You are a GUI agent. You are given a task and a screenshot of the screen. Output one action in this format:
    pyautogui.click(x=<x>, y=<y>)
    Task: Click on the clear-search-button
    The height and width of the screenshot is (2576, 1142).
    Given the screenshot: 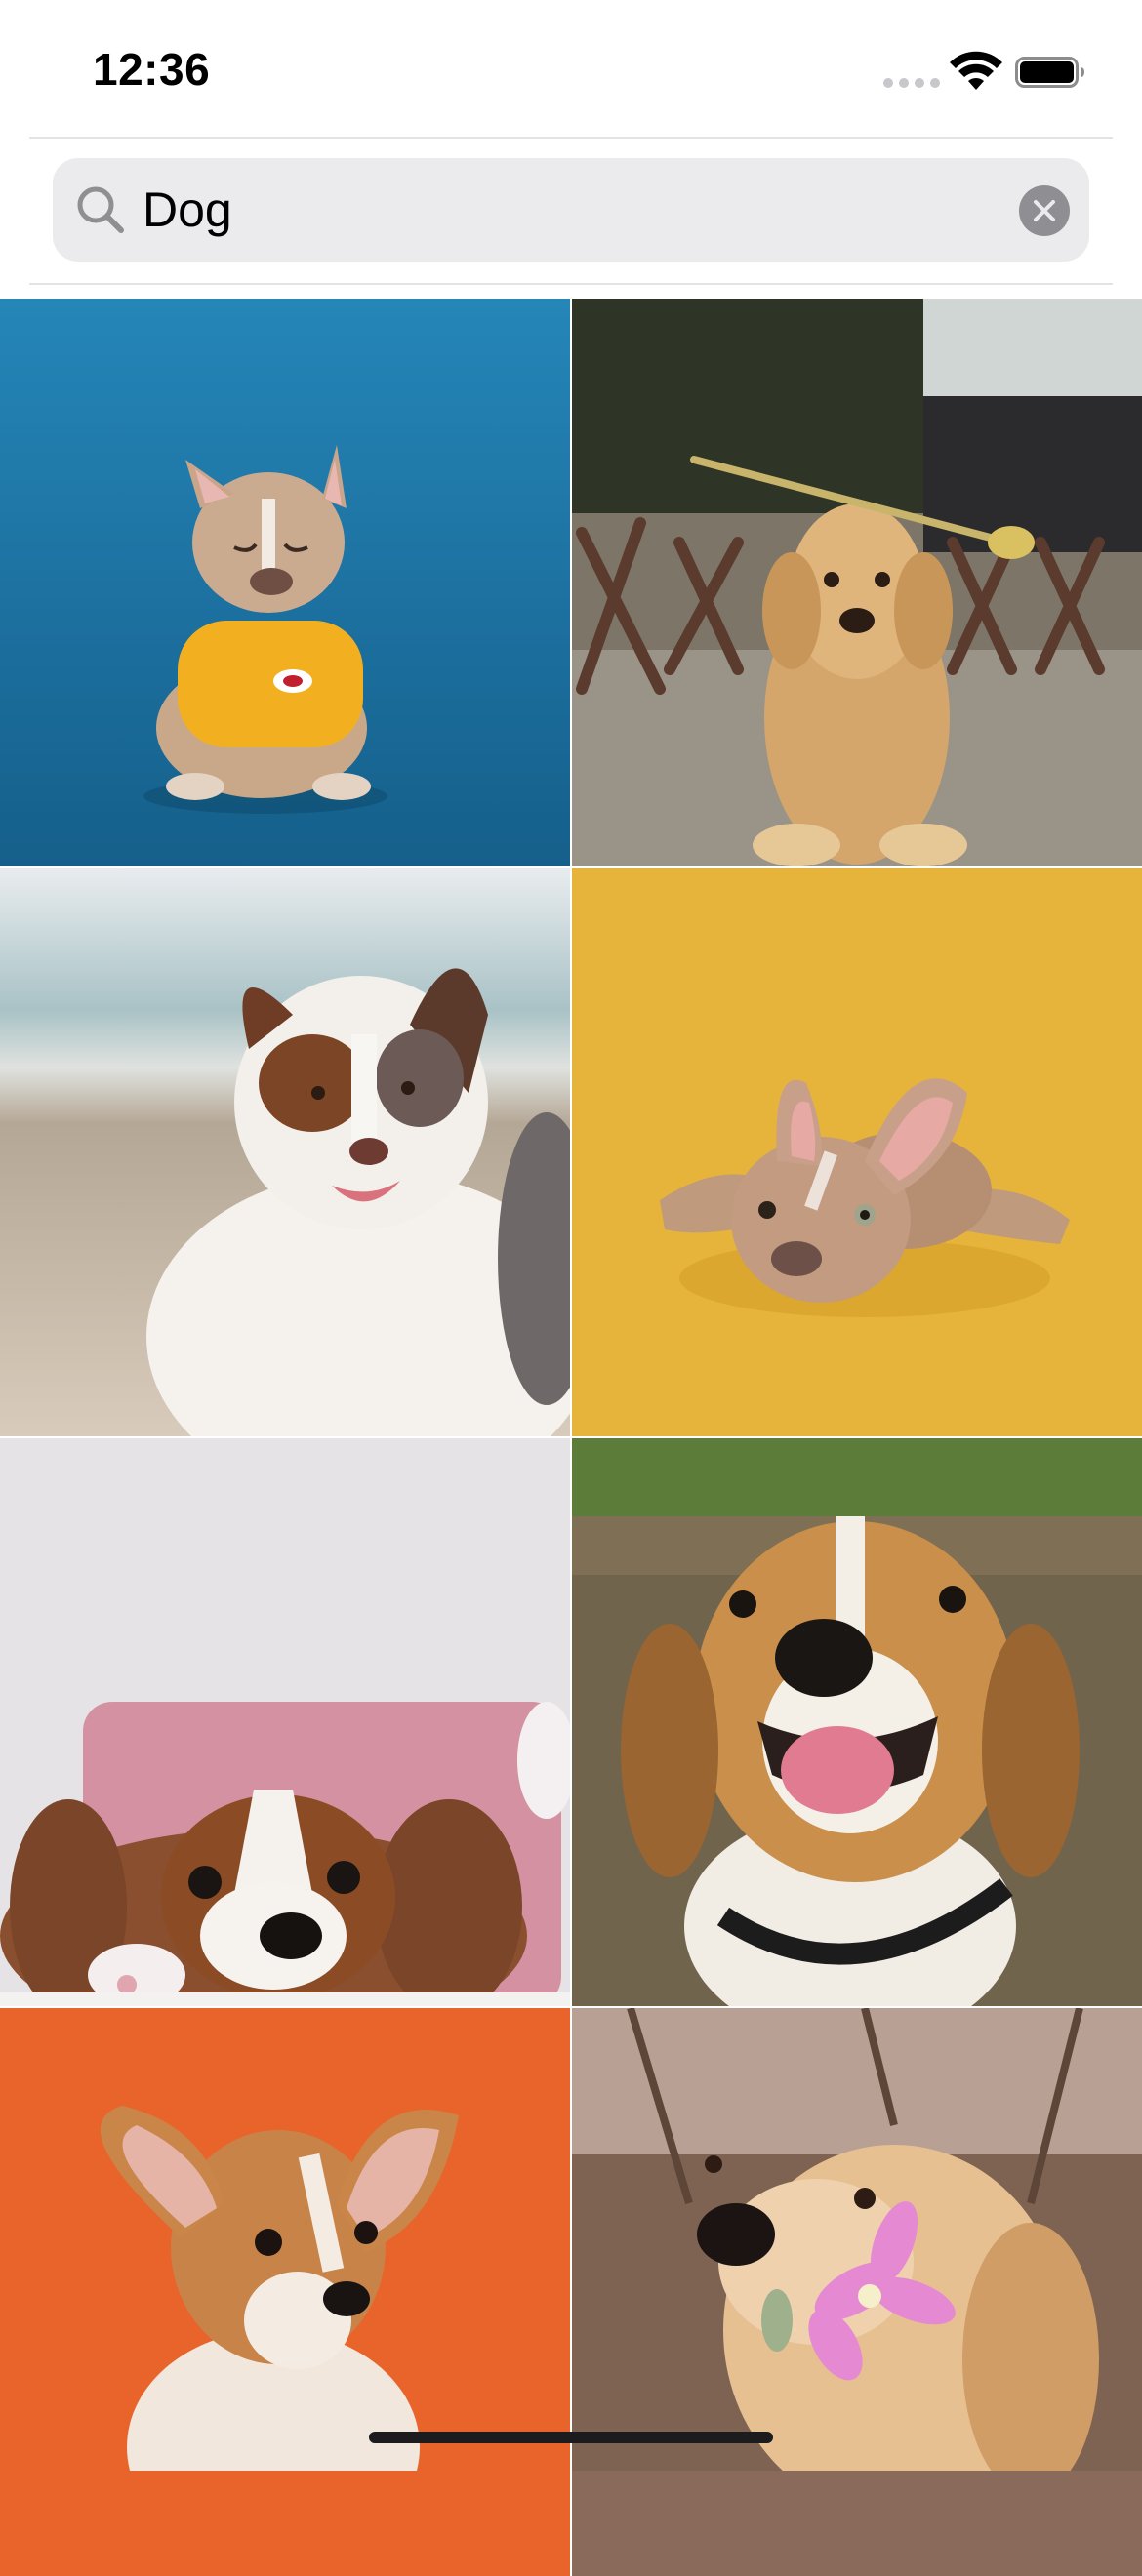 What is the action you would take?
    pyautogui.click(x=1044, y=210)
    